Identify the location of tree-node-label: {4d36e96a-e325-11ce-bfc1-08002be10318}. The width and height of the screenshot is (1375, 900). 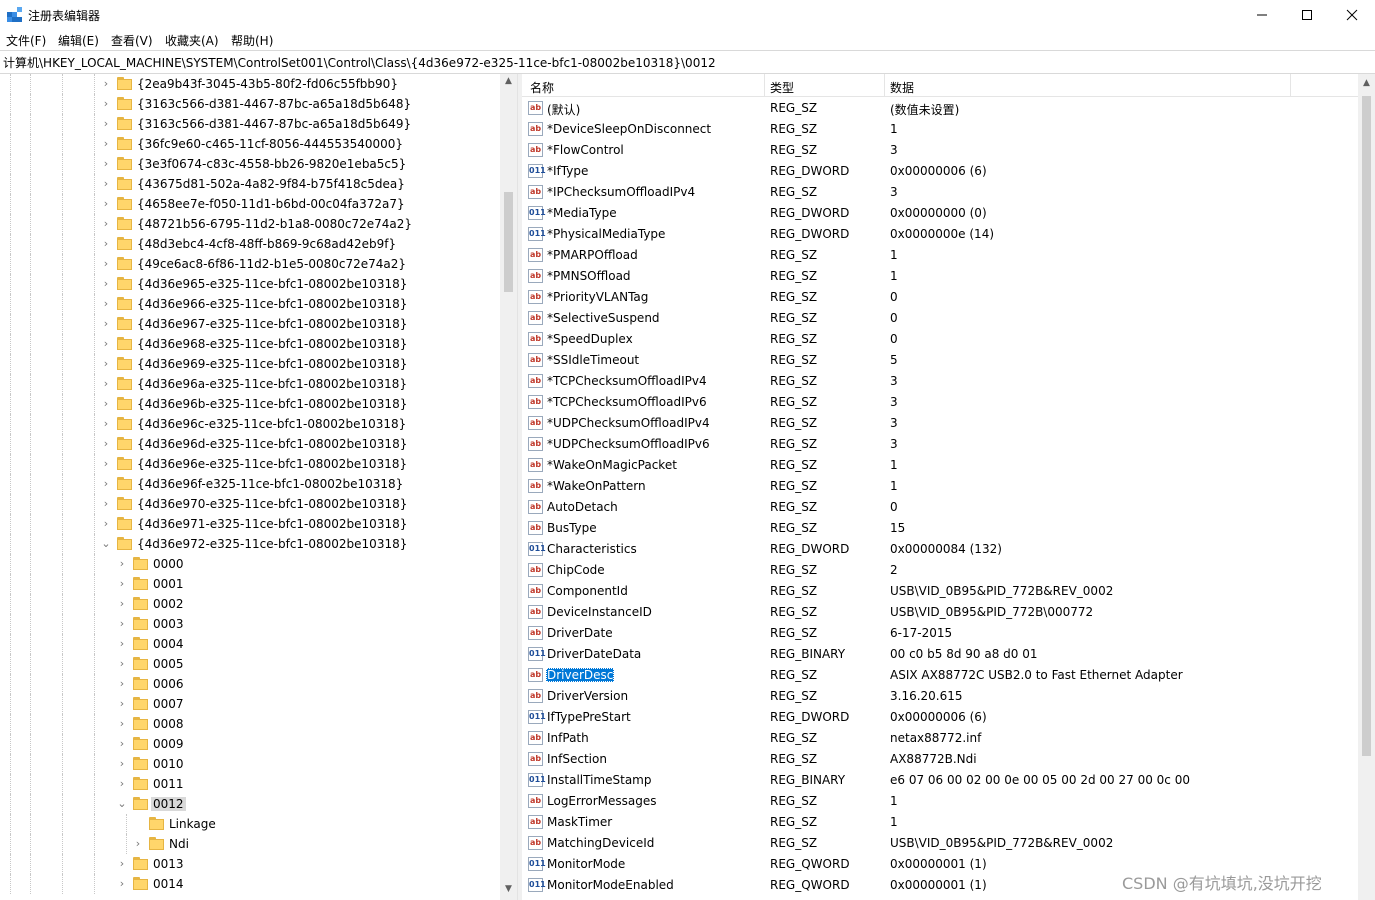
(272, 384).